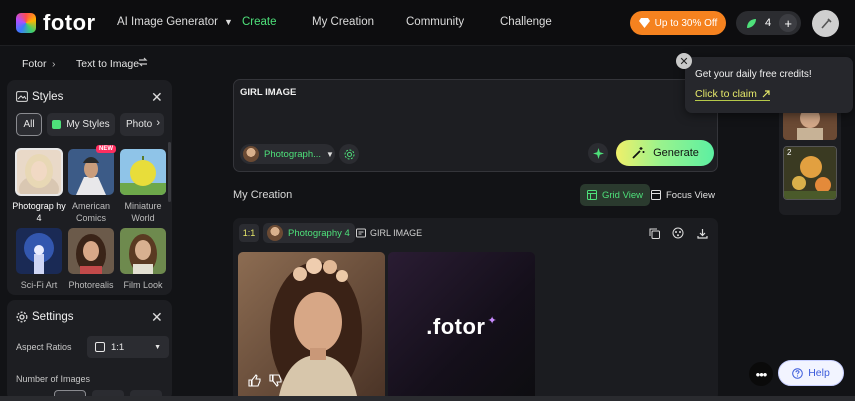  I want to click on style-photography-4-label: Photograp hy 4, so click(39, 212).